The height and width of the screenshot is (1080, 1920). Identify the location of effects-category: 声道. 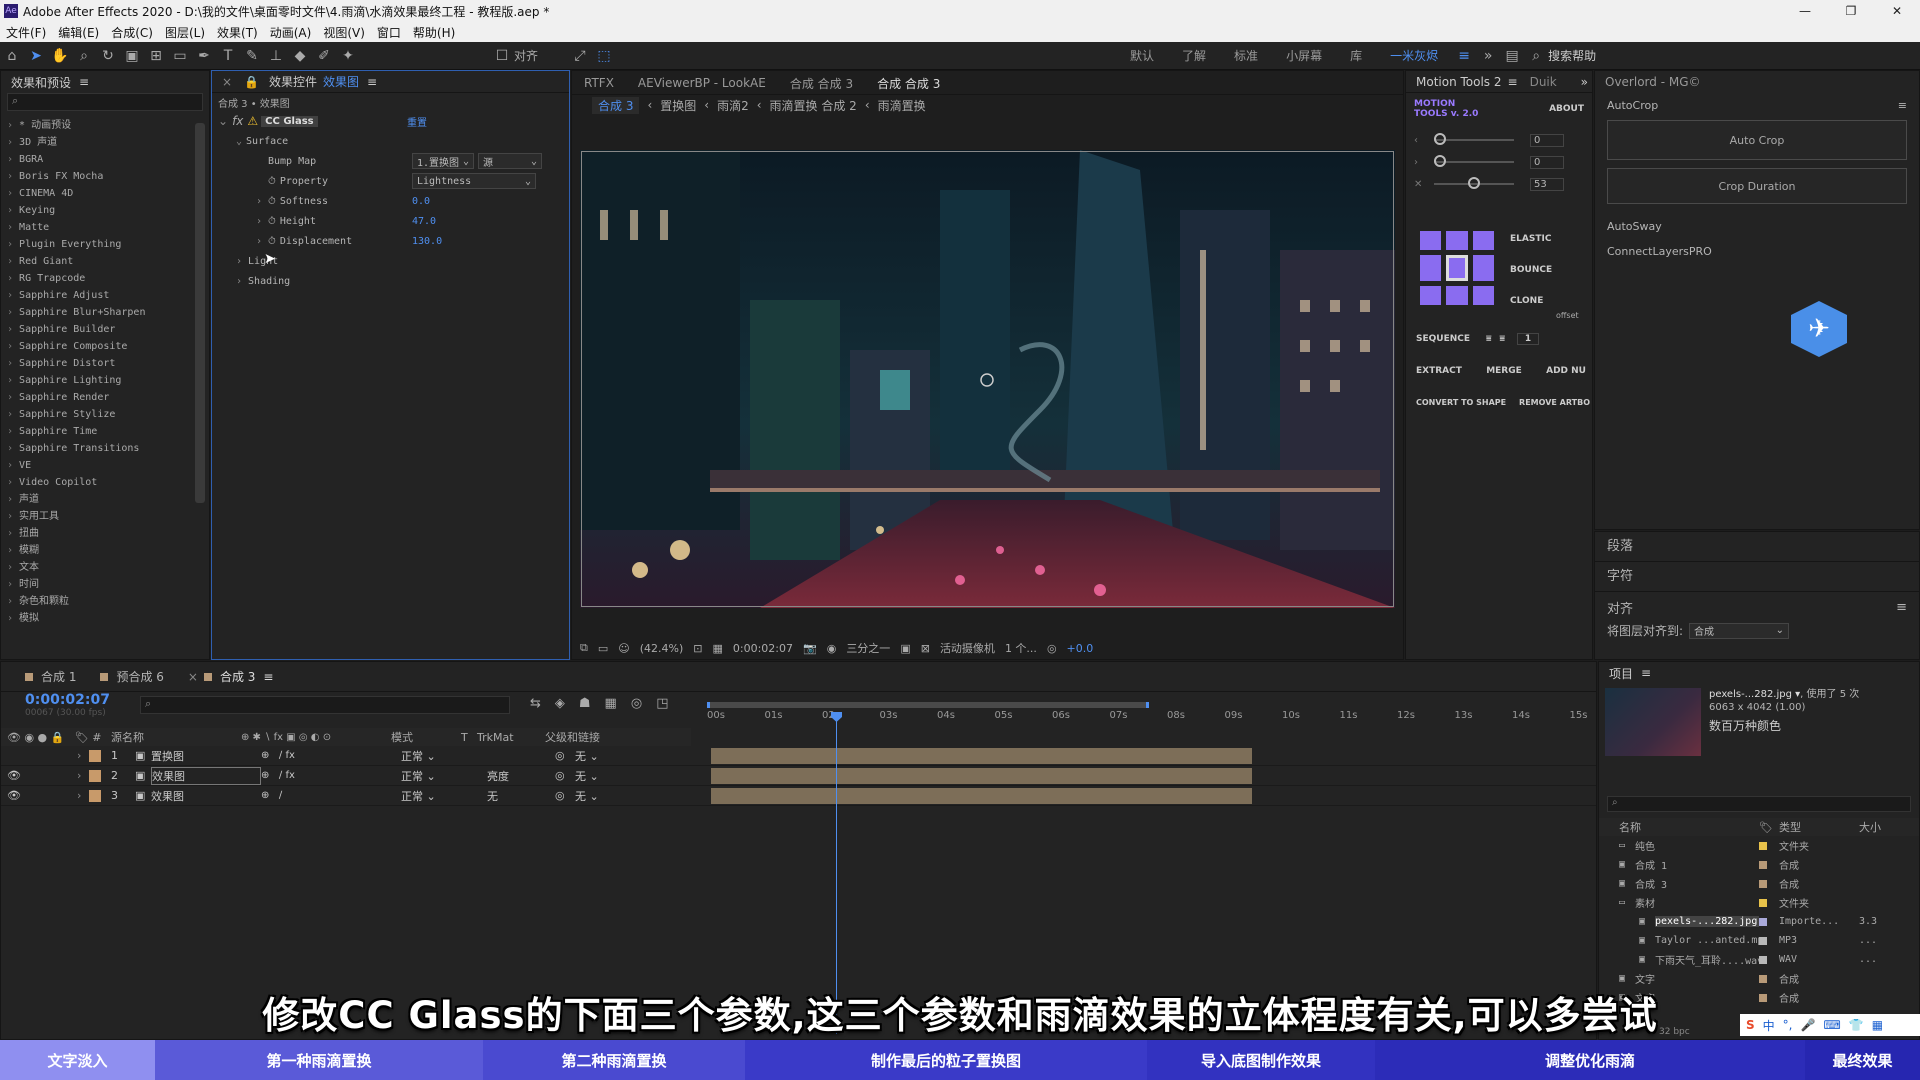
(99, 499).